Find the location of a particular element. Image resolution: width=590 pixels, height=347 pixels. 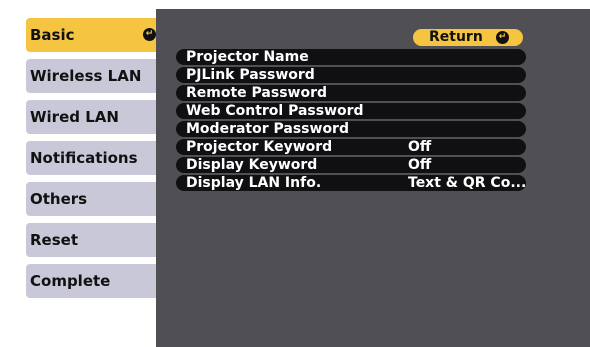

tab-notifications: Notifications is located at coordinates (96, 158).